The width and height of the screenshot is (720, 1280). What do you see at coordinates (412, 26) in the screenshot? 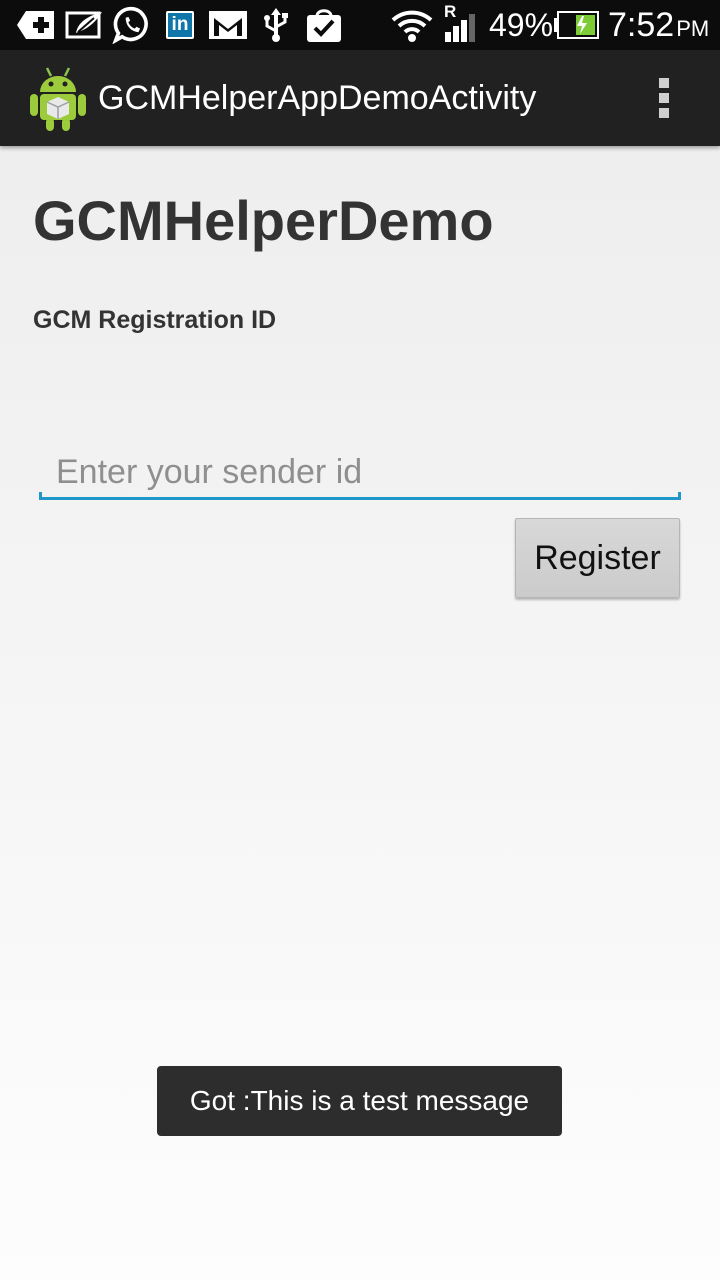
I see `wifi-icon` at bounding box center [412, 26].